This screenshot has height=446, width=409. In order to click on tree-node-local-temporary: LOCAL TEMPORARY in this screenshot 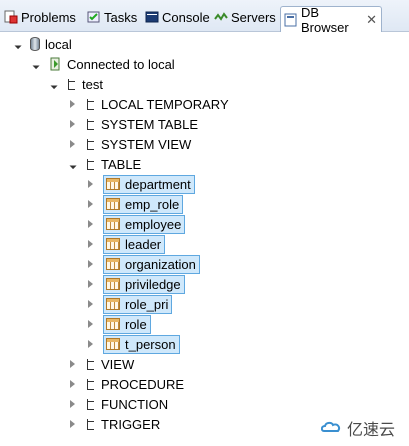, I will do `click(148, 104)`.